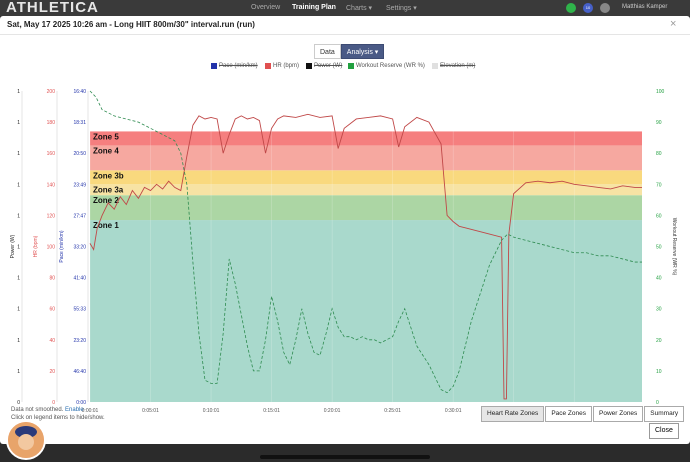 This screenshot has width=690, height=462. What do you see at coordinates (390, 66) in the screenshot?
I see `legend-wr-label: Workout Reserve (WR %)` at bounding box center [390, 66].